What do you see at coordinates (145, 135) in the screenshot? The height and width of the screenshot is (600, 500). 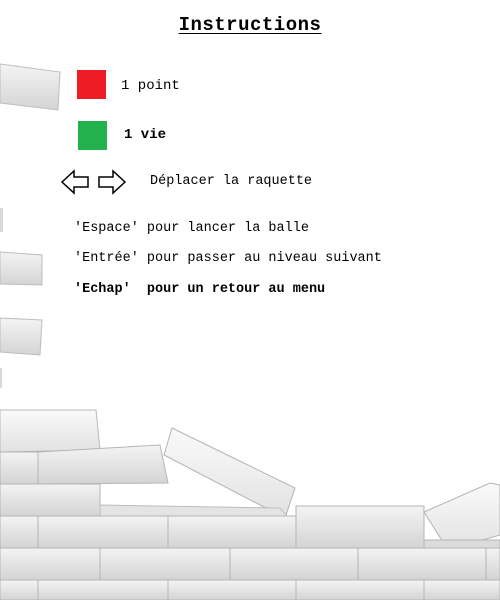 I see `life-legend-label: 1 vie` at bounding box center [145, 135].